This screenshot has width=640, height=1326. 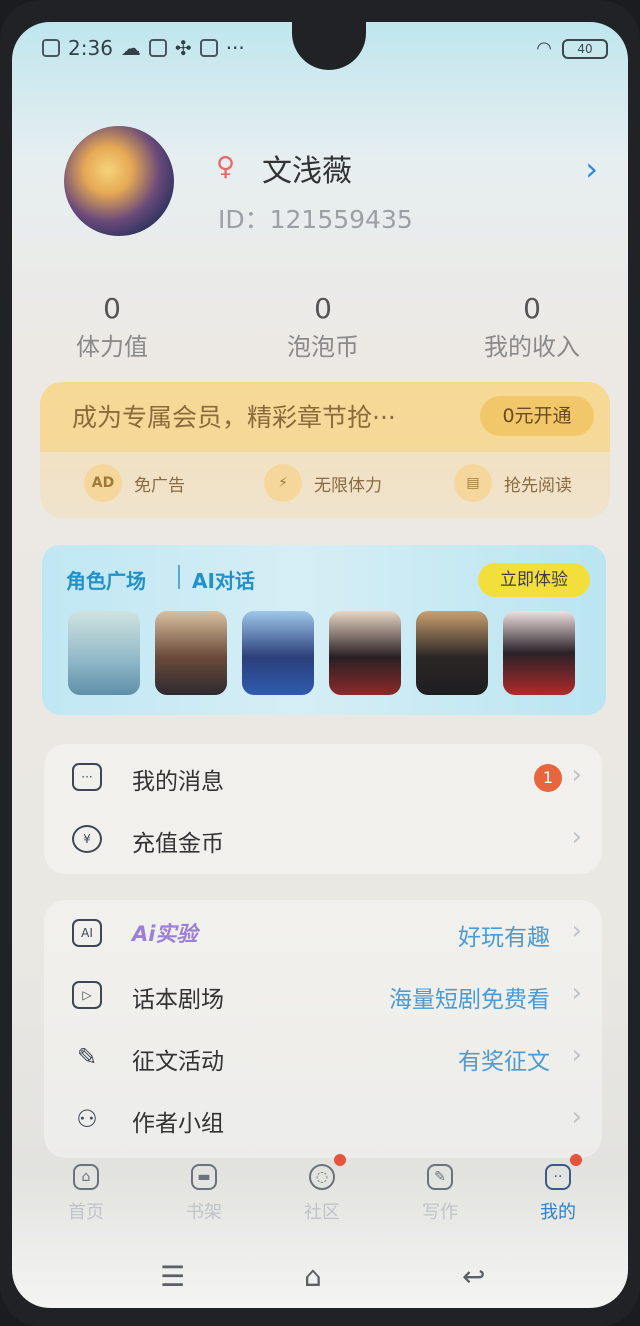 I want to click on menu-item-label: 充值金币, so click(x=178, y=844).